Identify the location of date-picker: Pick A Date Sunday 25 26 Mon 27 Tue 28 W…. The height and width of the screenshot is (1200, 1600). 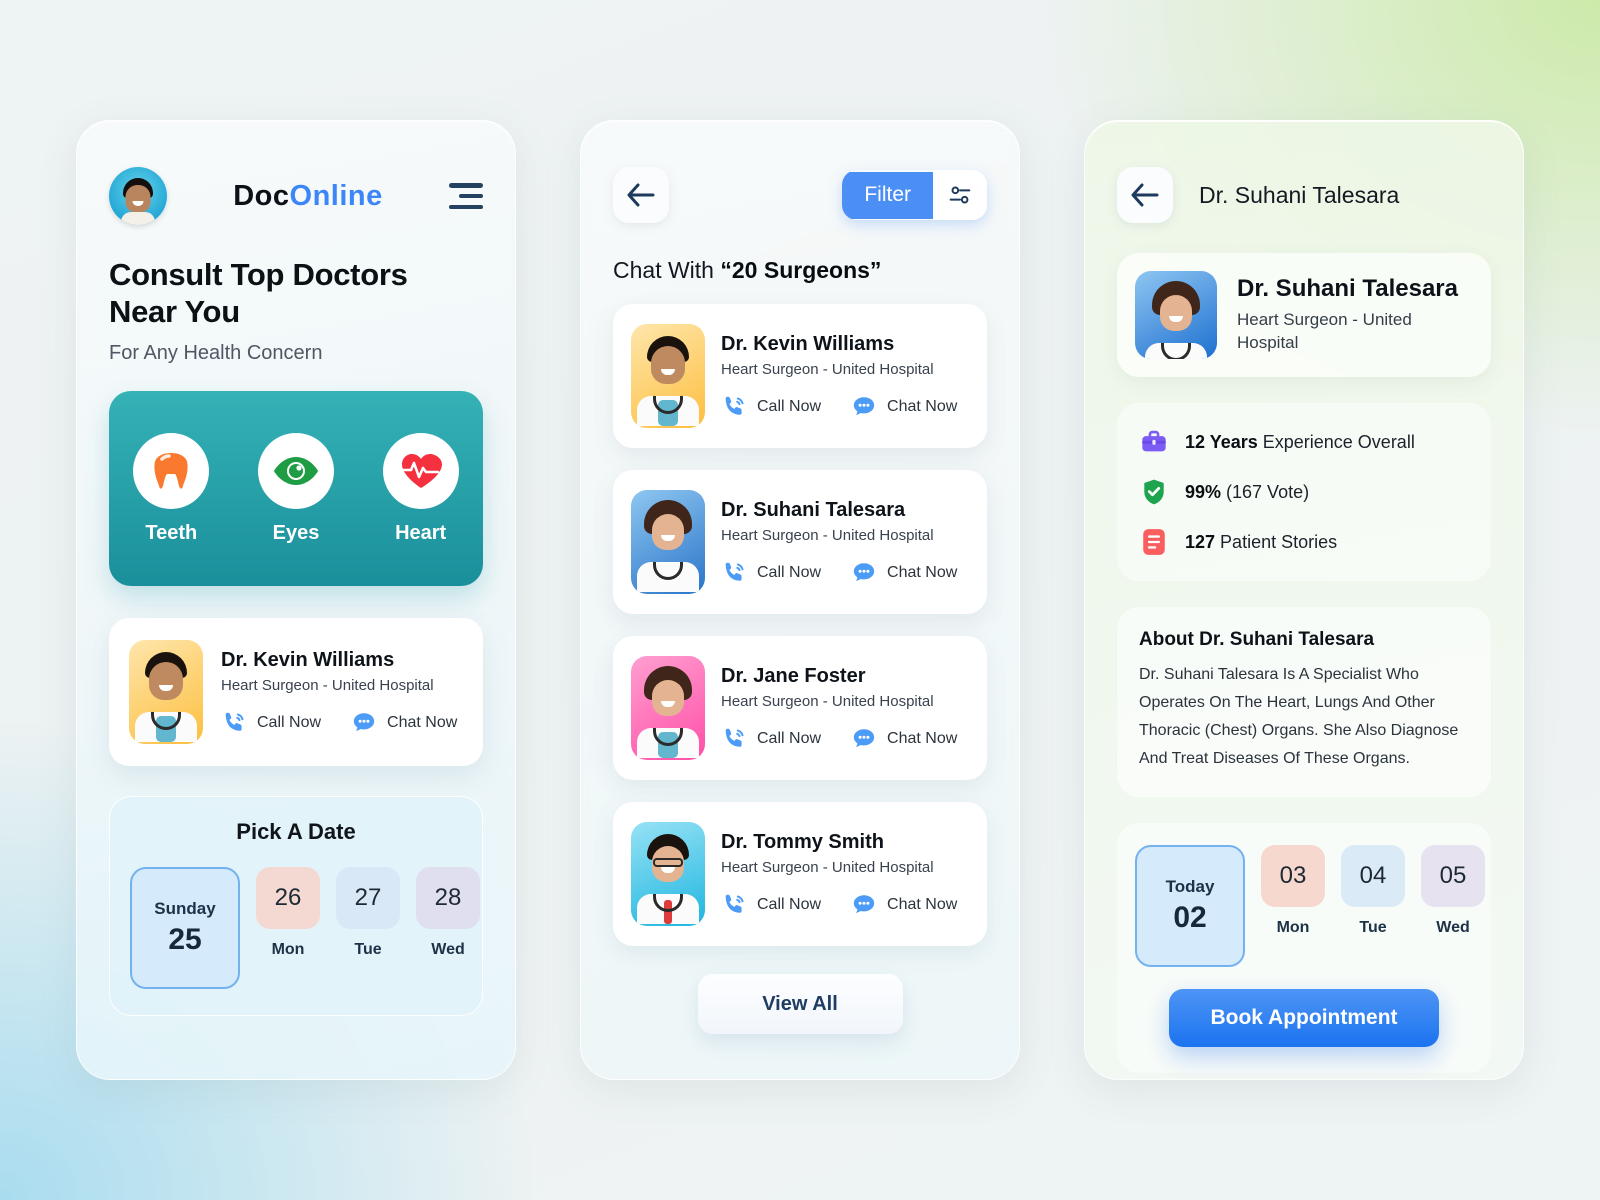
(296, 906).